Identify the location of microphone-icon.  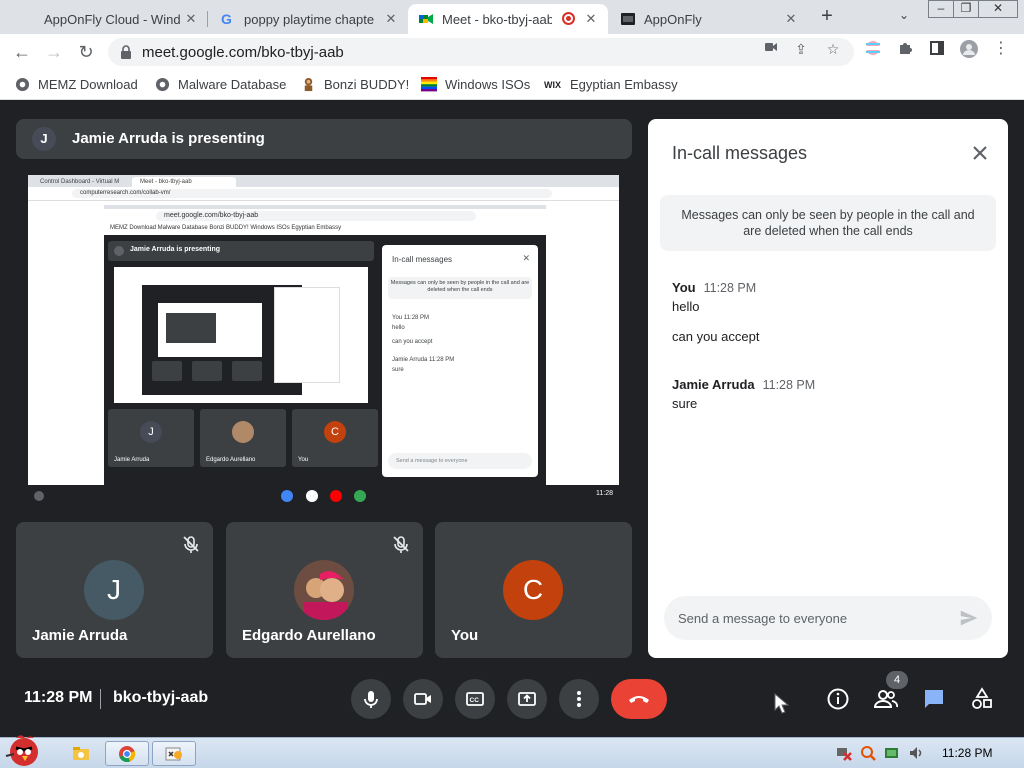
(371, 699).